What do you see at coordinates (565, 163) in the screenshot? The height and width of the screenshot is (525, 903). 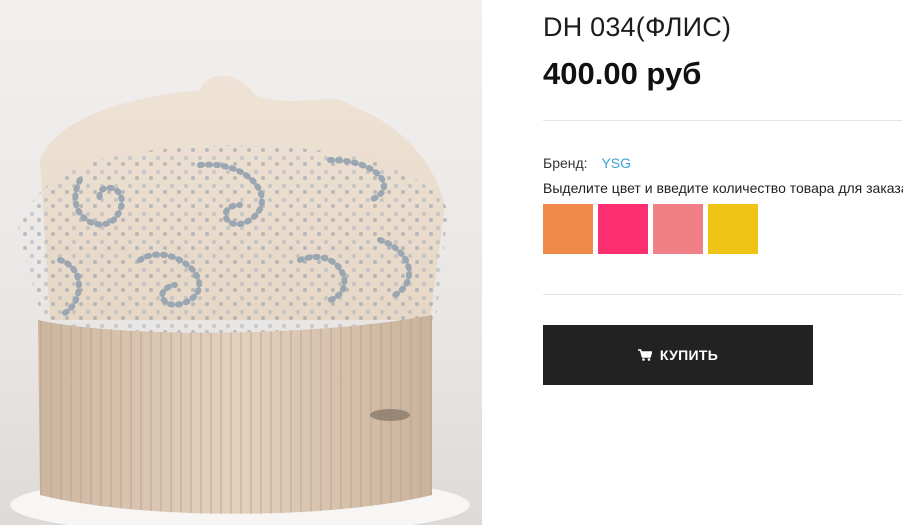 I see `brand-label: Бренд:` at bounding box center [565, 163].